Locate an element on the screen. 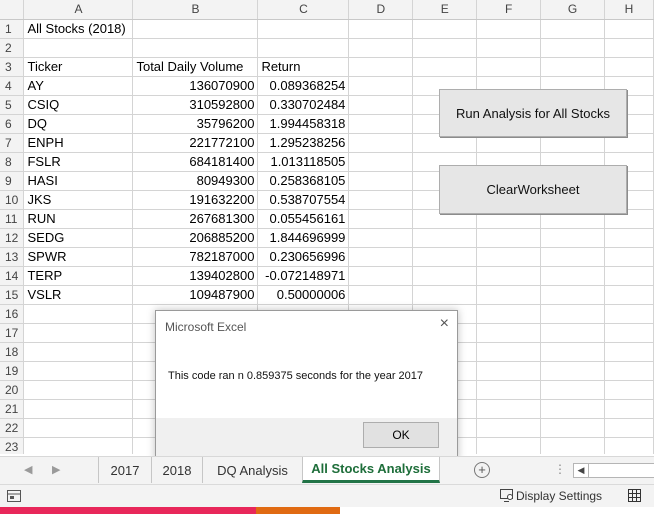  cell-b: Total Daily Volume is located at coordinates (195, 67).